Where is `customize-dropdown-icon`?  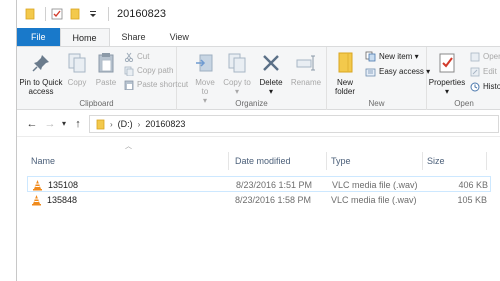 customize-dropdown-icon is located at coordinates (93, 14).